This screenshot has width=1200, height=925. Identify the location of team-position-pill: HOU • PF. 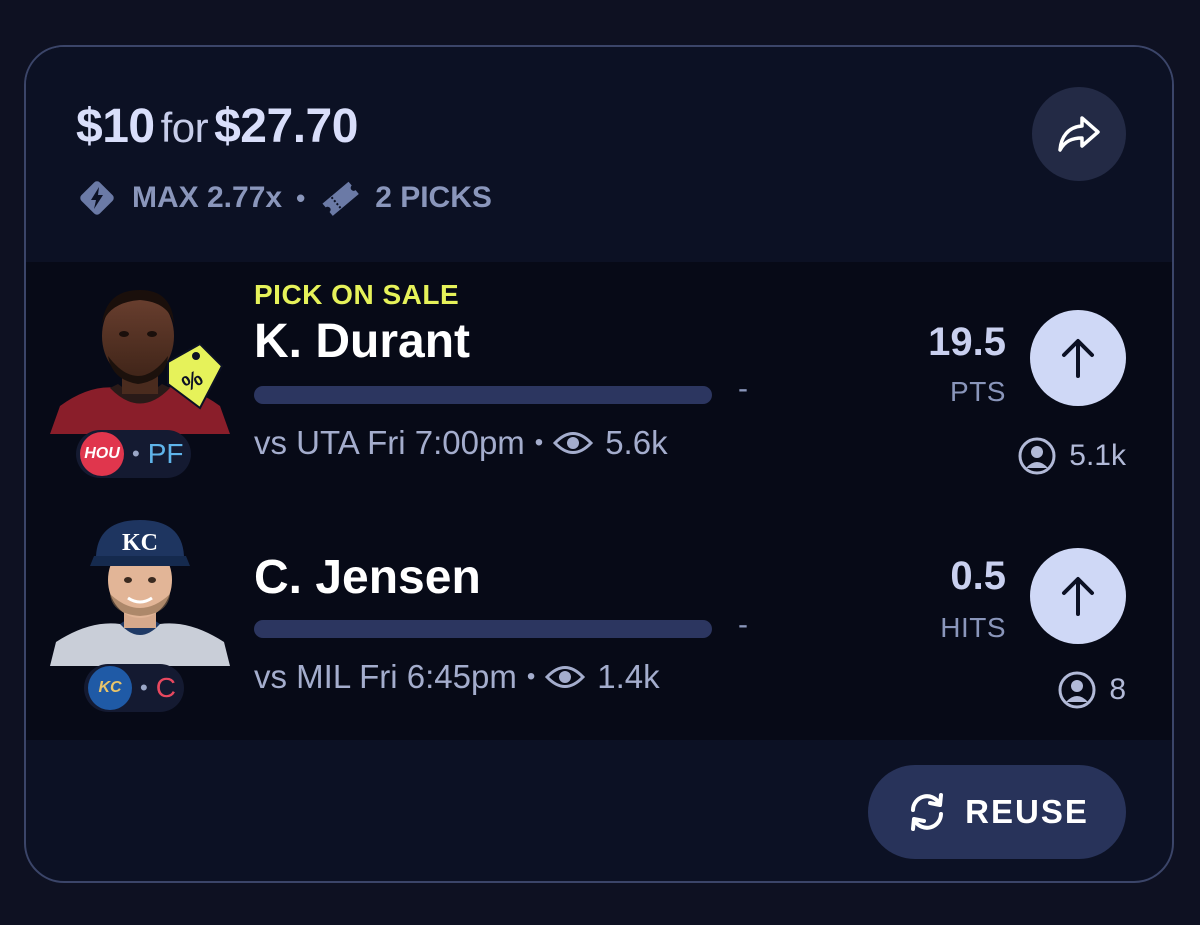
(134, 454).